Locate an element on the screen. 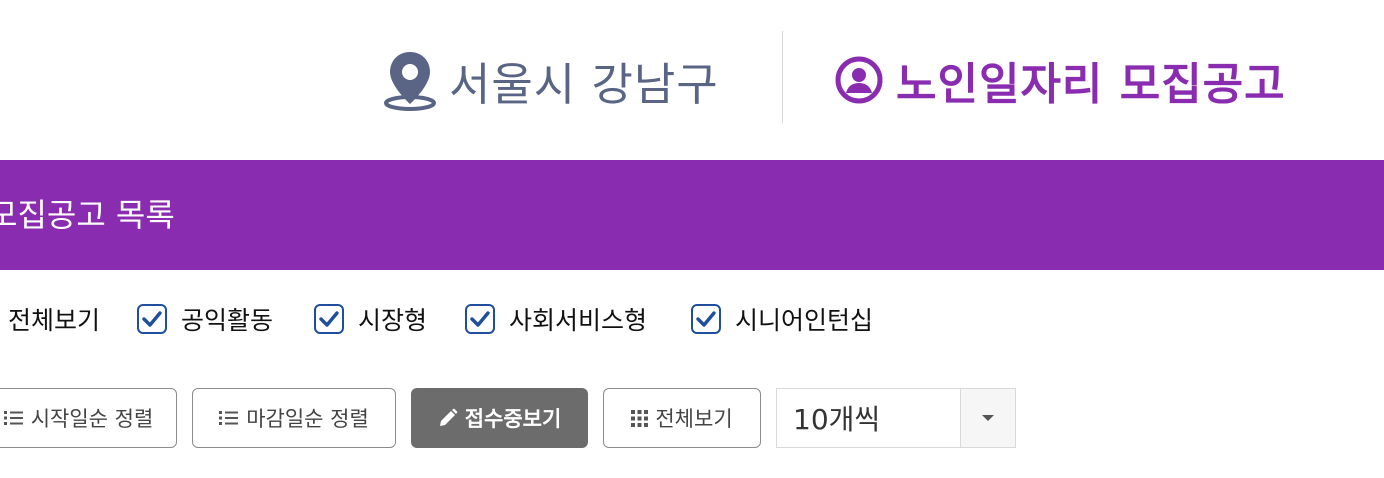  page-size-value: 10개씩 is located at coordinates (837, 419).